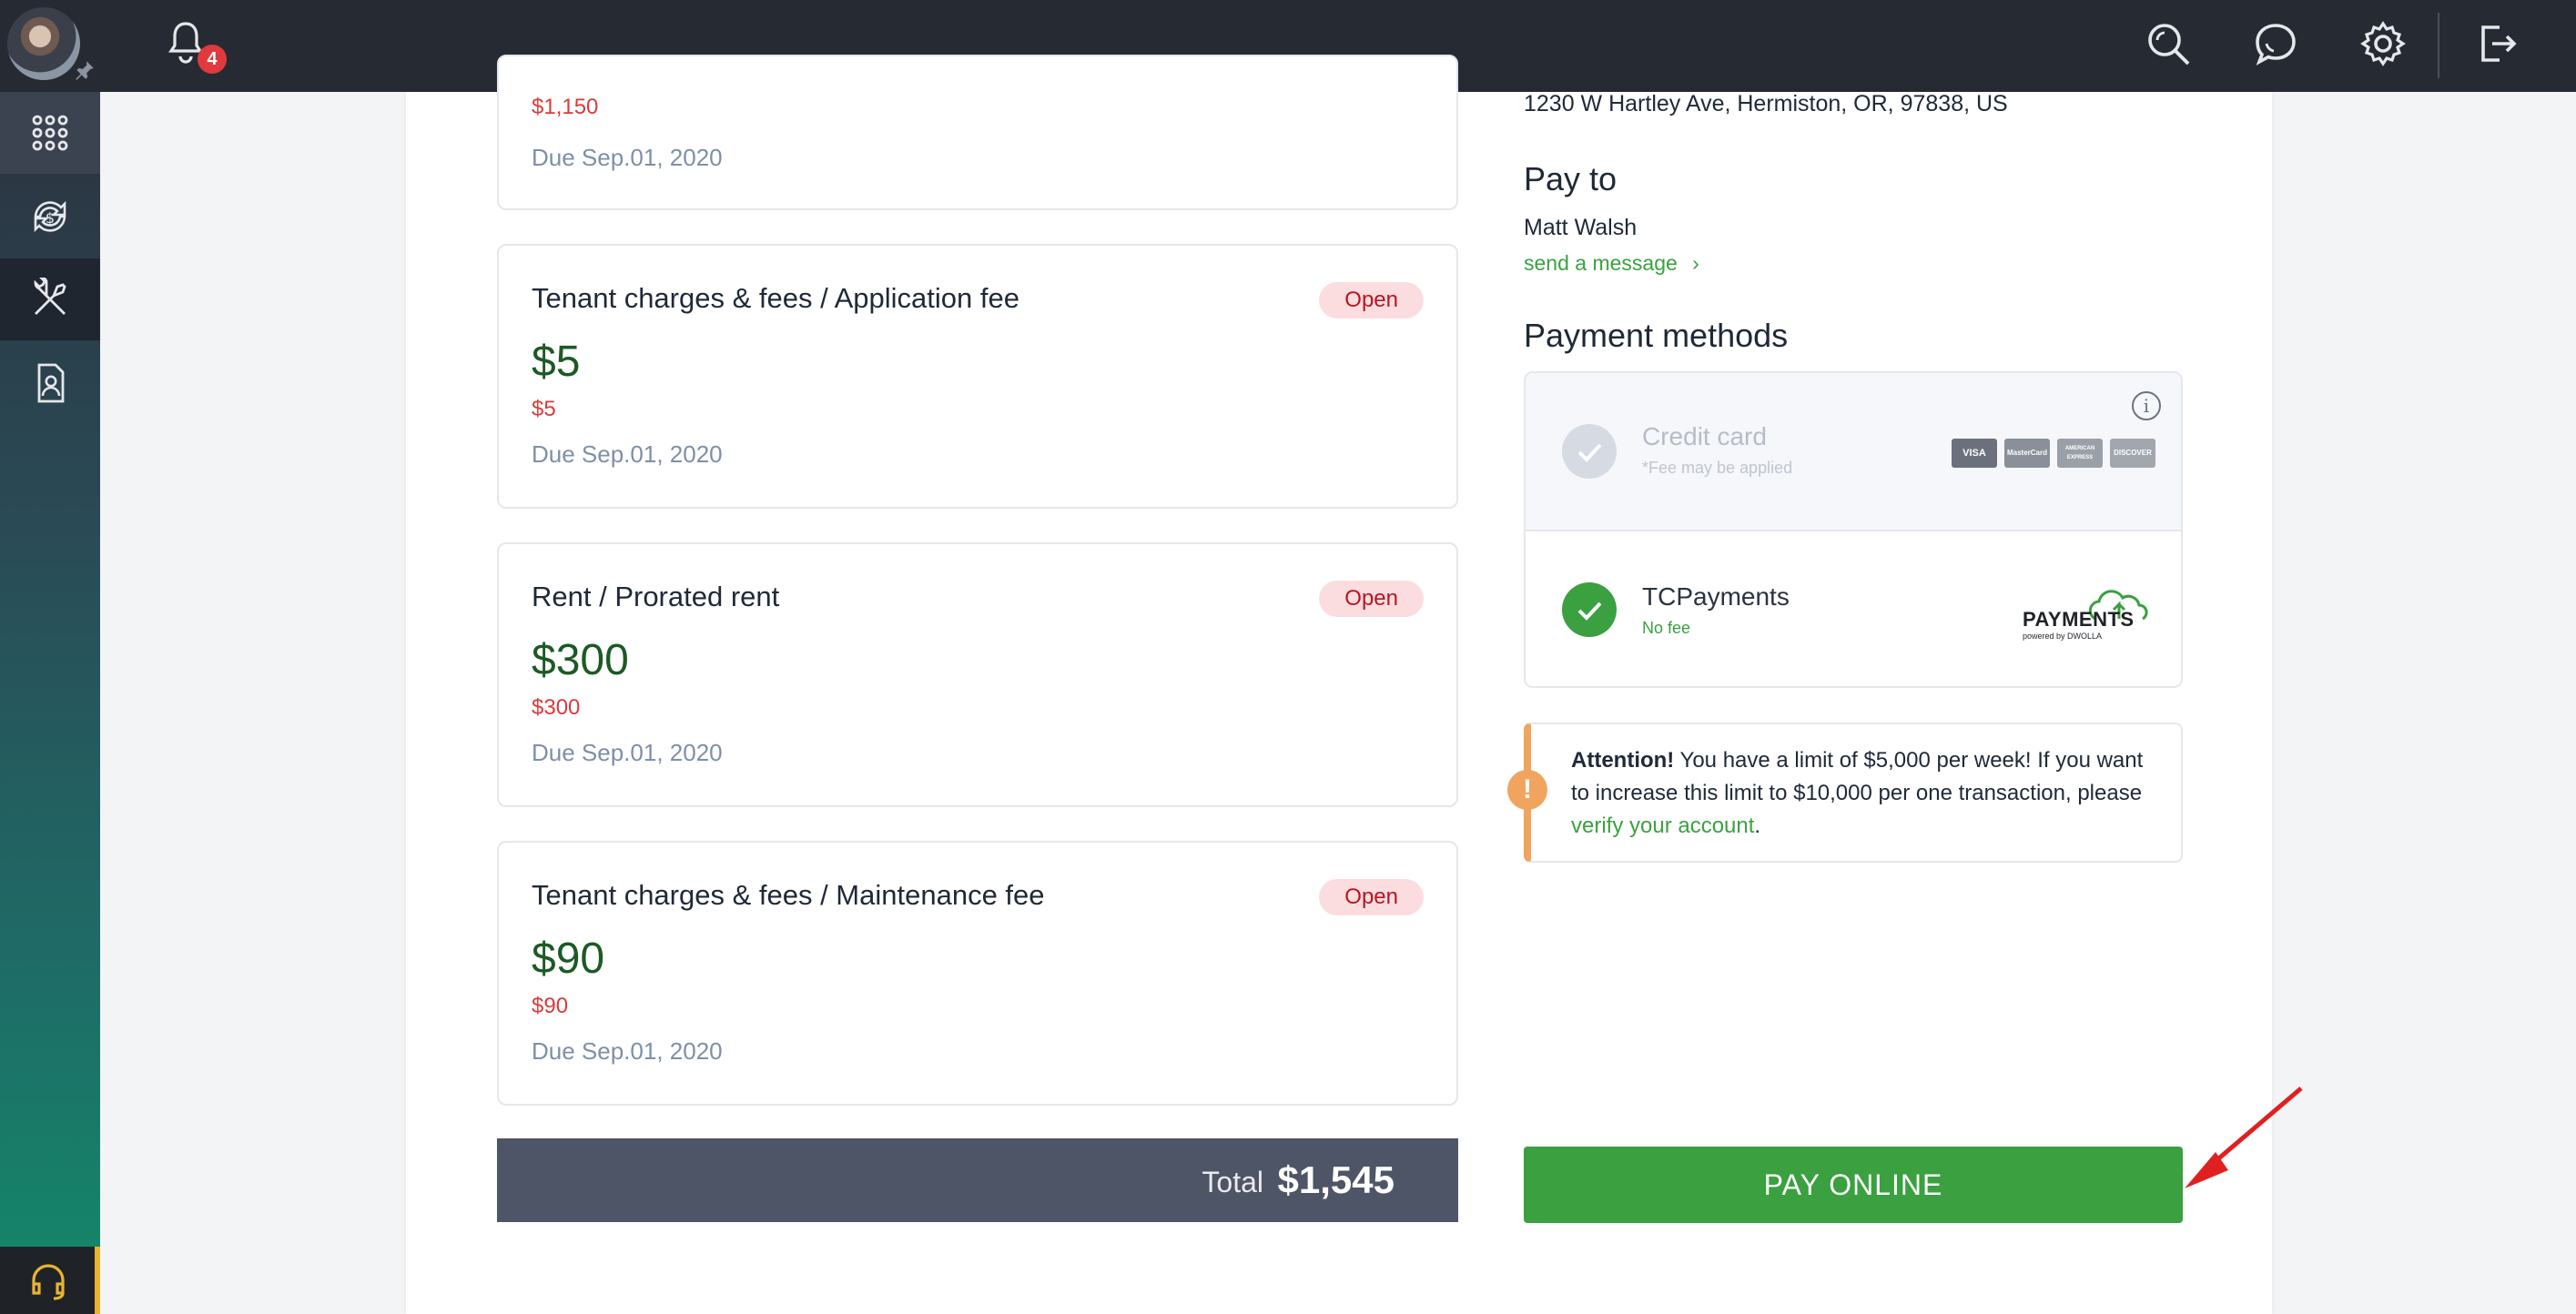 The image size is (2576, 1314). What do you see at coordinates (1666, 628) in the screenshot?
I see `payment-method-note: No fee` at bounding box center [1666, 628].